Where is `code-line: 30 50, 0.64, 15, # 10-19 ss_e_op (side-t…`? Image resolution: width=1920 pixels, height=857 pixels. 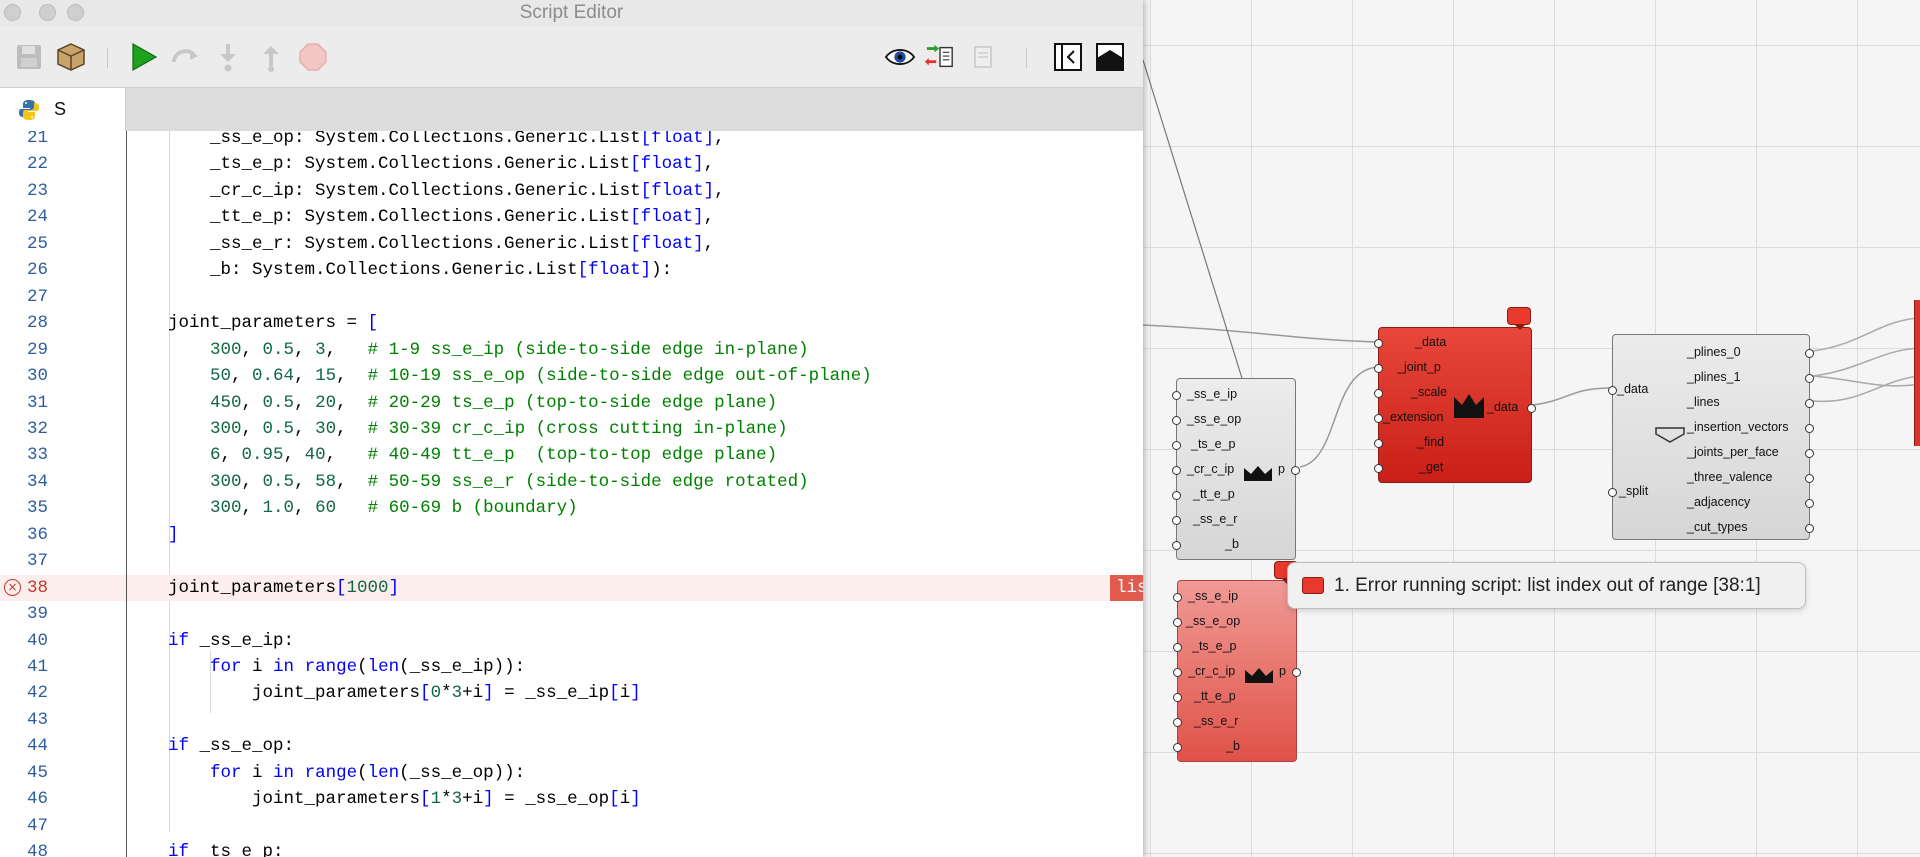
code-line: 30 50, 0.64, 15, # 10-19 ss_e_op (side-t… is located at coordinates (571, 376).